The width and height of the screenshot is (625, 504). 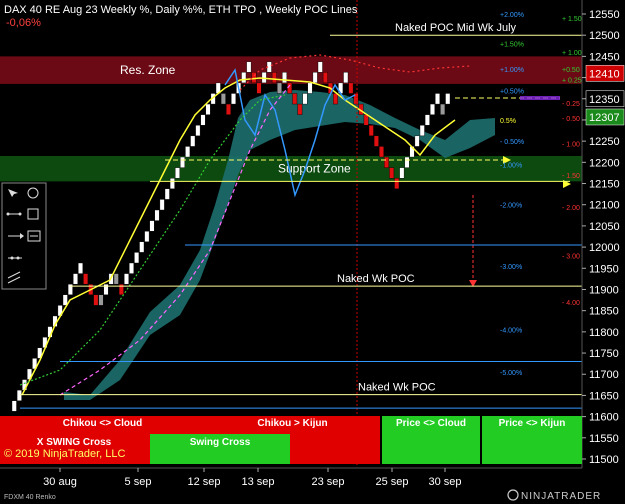 What do you see at coordinates (508, 121) in the screenshot?
I see `pct-label: 0.5%` at bounding box center [508, 121].